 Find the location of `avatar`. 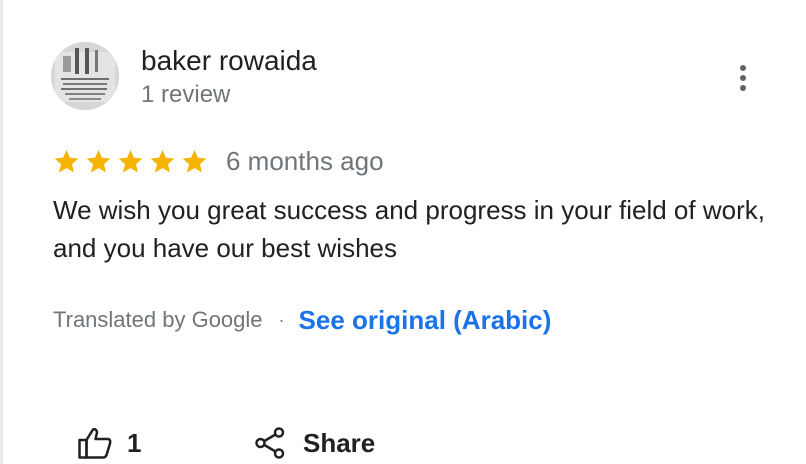

avatar is located at coordinates (85, 76).